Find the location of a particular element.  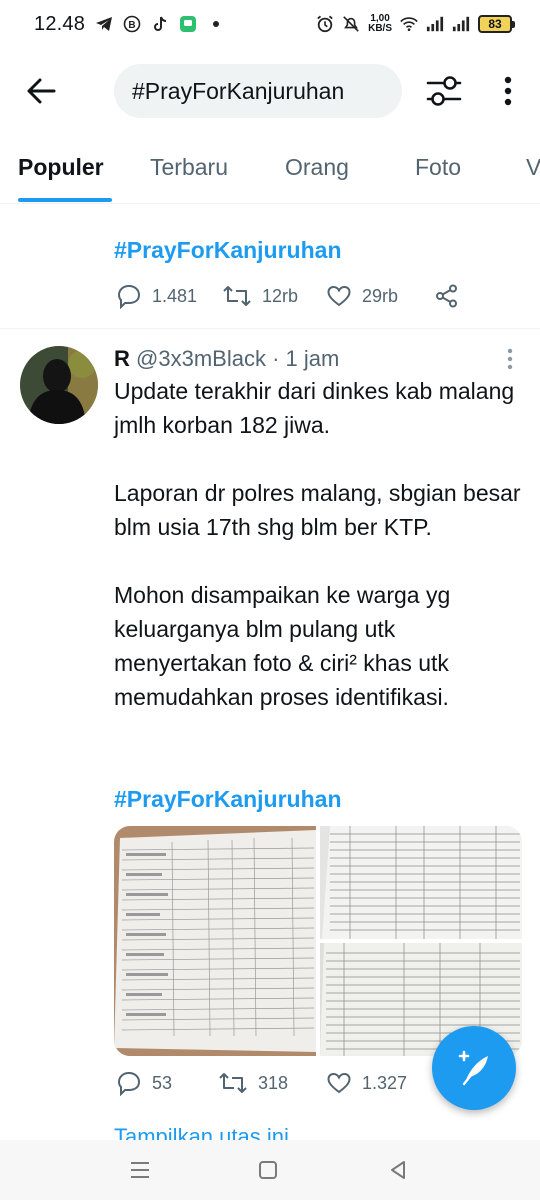

back-button is located at coordinates (41, 91).